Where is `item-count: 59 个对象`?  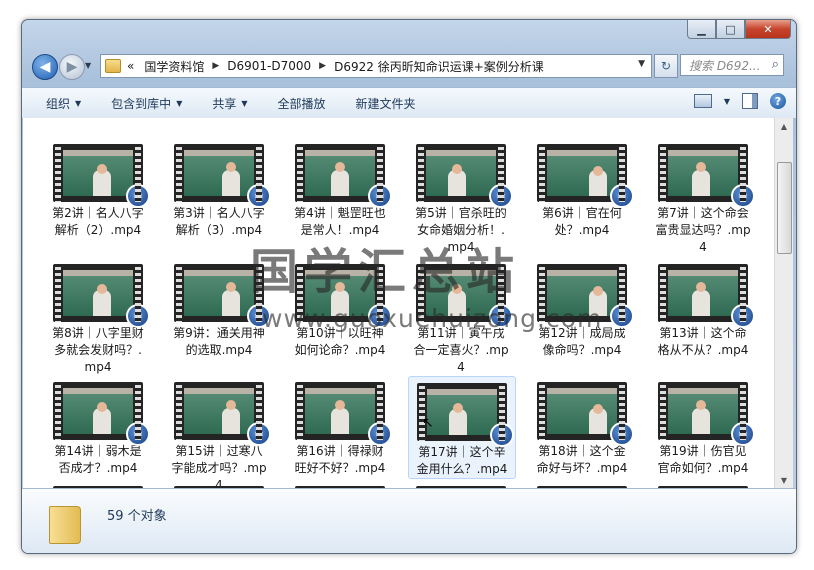 item-count: 59 个对象 is located at coordinates (137, 516).